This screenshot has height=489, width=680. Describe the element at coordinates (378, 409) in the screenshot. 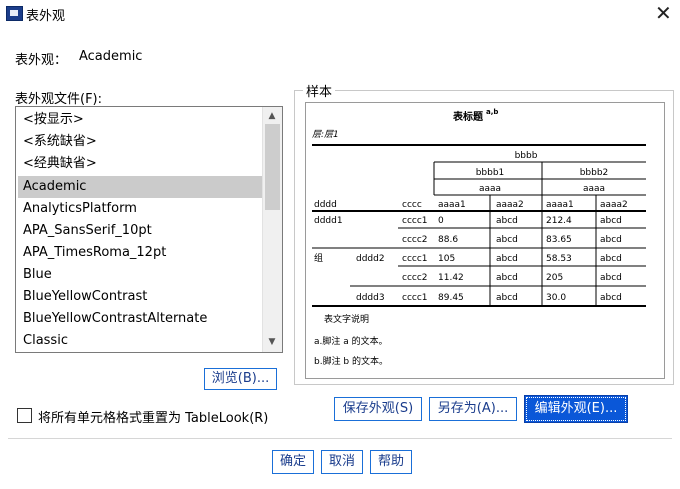

I see `save-look-button: 保存外观(S)` at that location.